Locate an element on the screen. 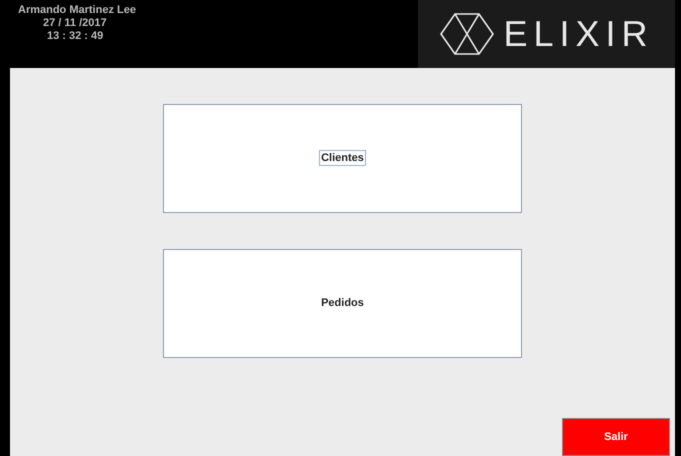 The width and height of the screenshot is (681, 456). exit-button: Salir is located at coordinates (616, 437).